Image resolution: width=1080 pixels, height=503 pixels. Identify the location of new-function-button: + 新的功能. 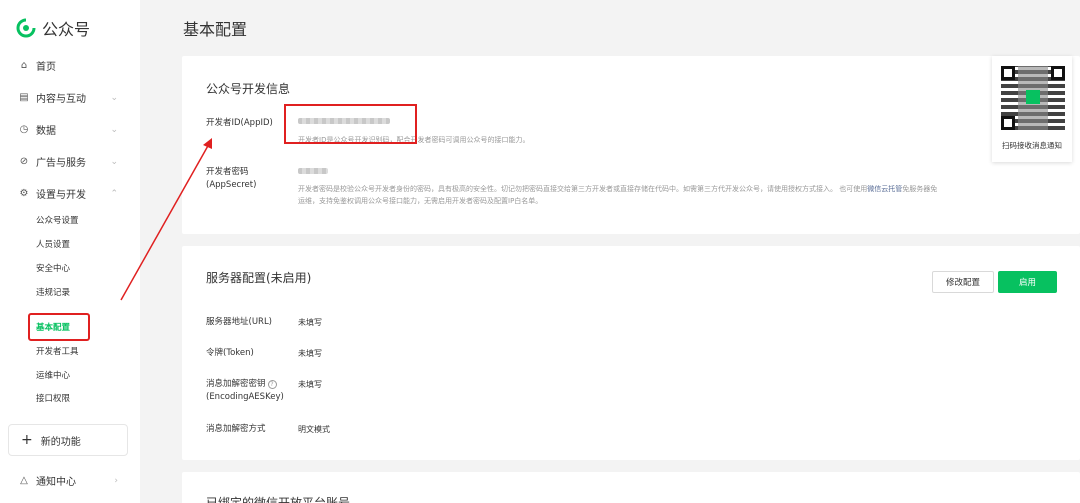
(68, 440).